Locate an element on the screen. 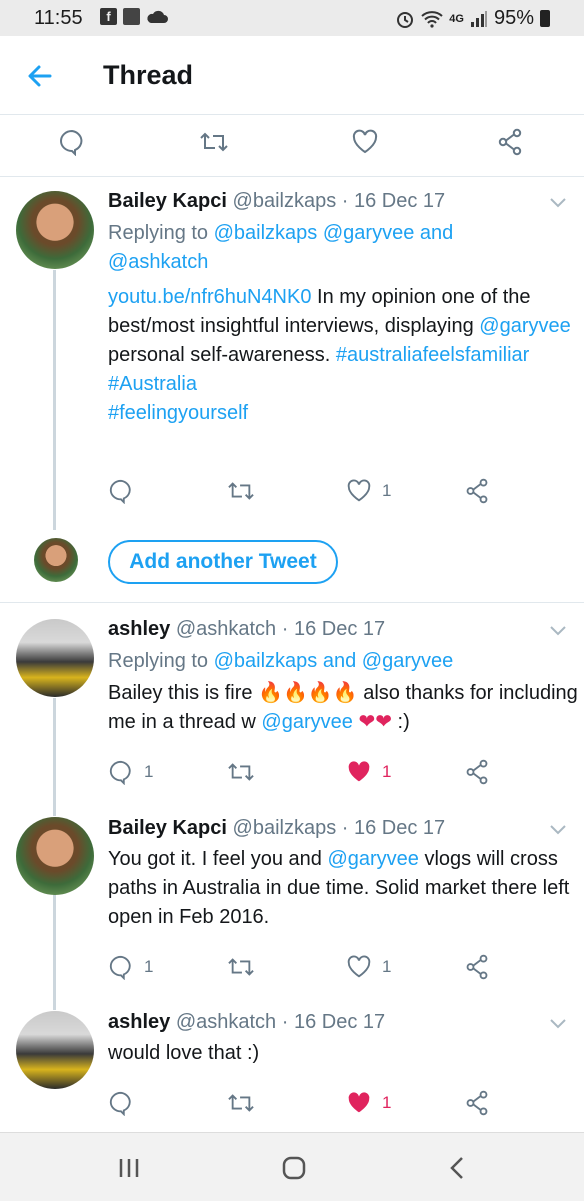 Image resolution: width=584 pixels, height=1201 pixels. parent-tweet-actions is located at coordinates (292, 145).